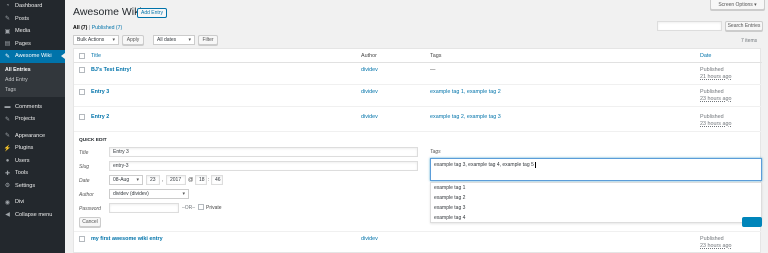  Describe the element at coordinates (705, 56) in the screenshot. I see `column-date-header: Date` at that location.